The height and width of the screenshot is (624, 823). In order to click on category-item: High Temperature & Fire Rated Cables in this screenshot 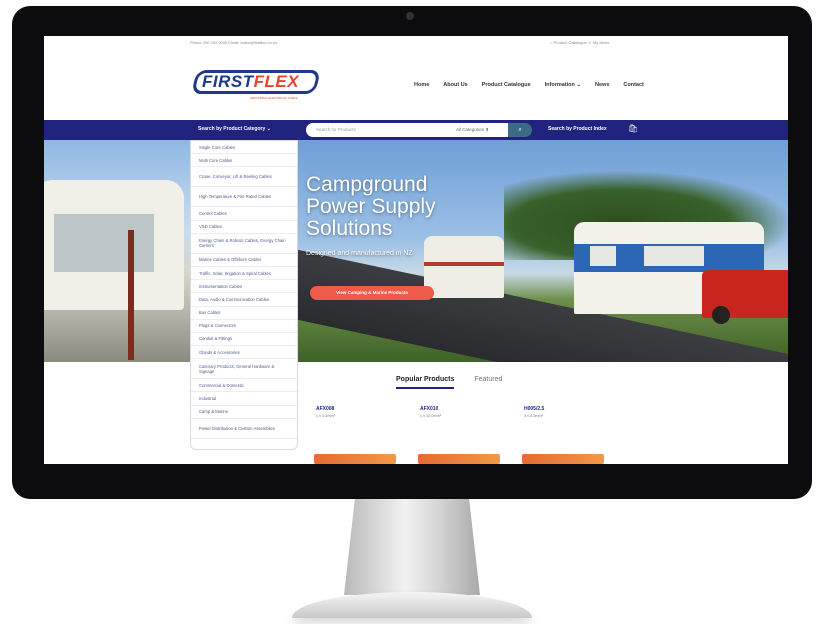, I will do `click(244, 197)`.